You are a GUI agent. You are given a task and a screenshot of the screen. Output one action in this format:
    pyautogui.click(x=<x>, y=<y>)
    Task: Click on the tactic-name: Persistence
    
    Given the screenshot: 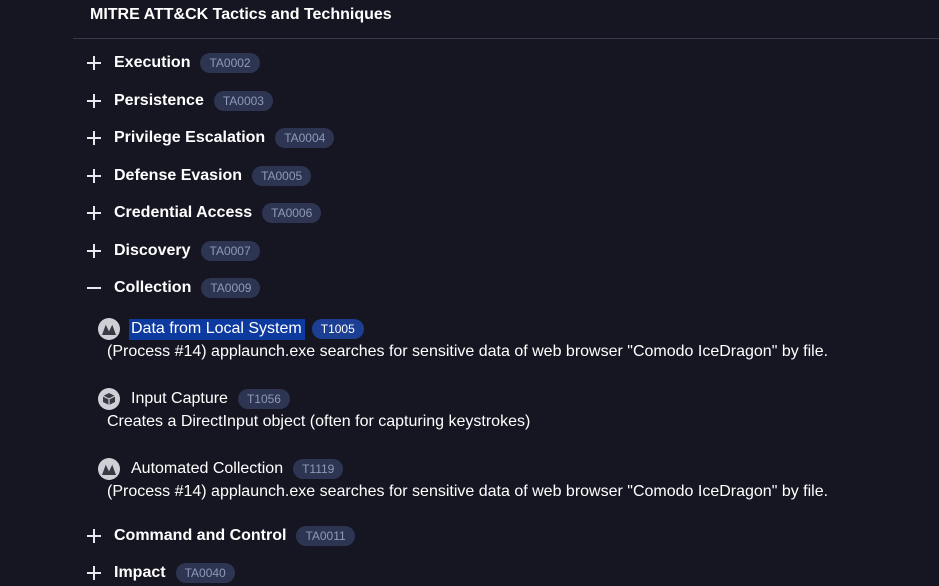 What is the action you would take?
    pyautogui.click(x=159, y=100)
    